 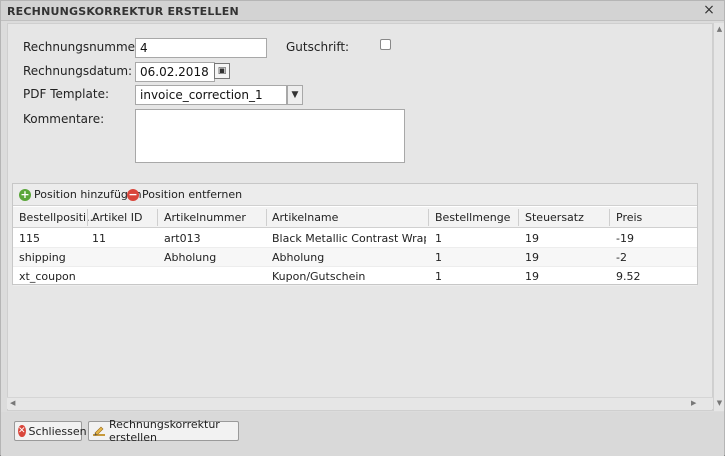 What do you see at coordinates (88, 194) in the screenshot?
I see `add-position-label: Position hinzufügen` at bounding box center [88, 194].